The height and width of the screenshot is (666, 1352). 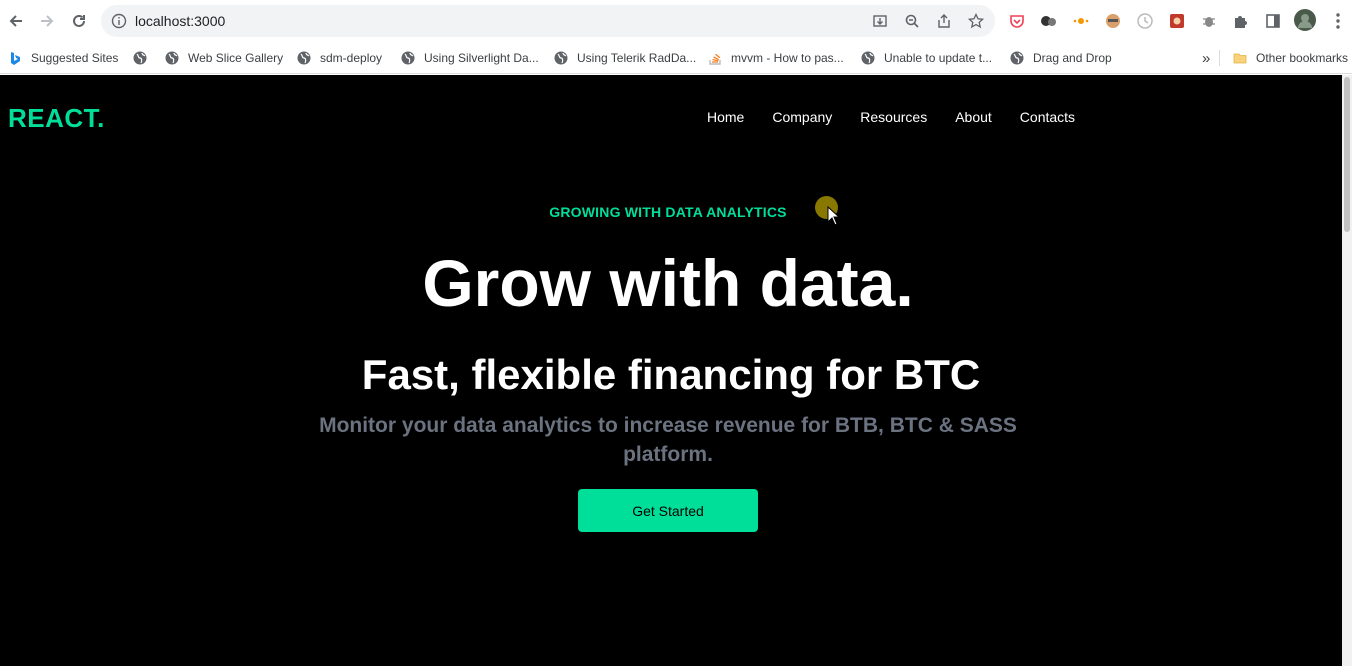 What do you see at coordinates (1305, 20) in the screenshot?
I see `profile-avatar` at bounding box center [1305, 20].